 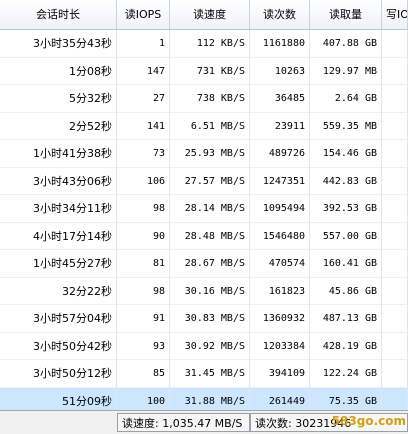 I want to click on cell-iops: 147, so click(x=143, y=71).